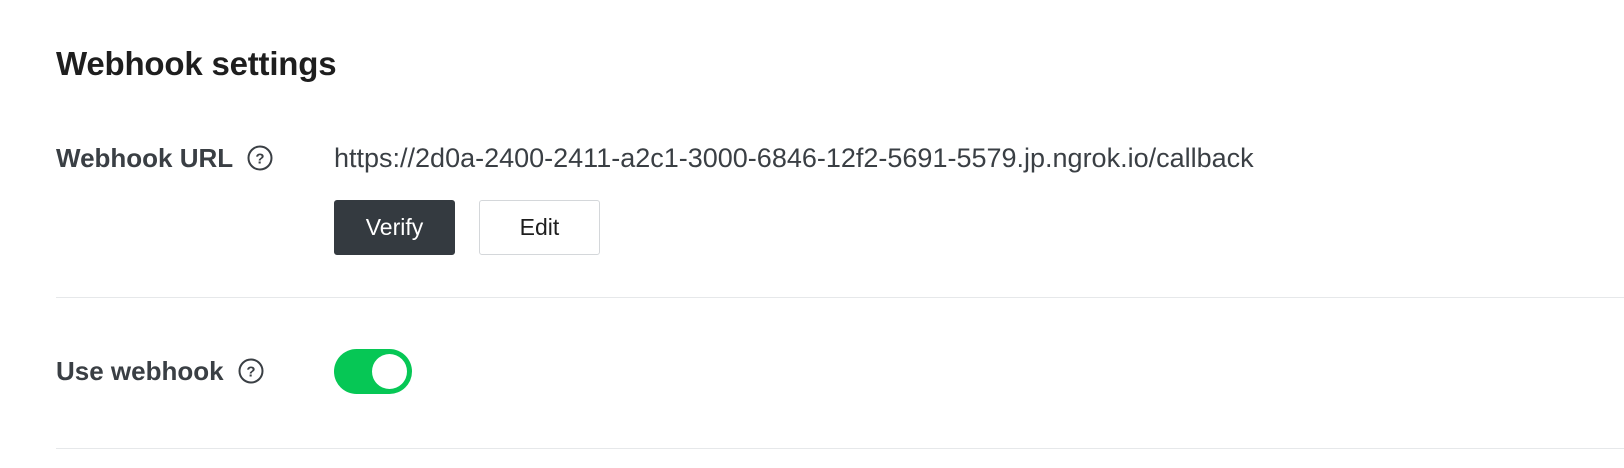 The image size is (1624, 468). I want to click on webhook-url-label: Webhook URL, so click(145, 158).